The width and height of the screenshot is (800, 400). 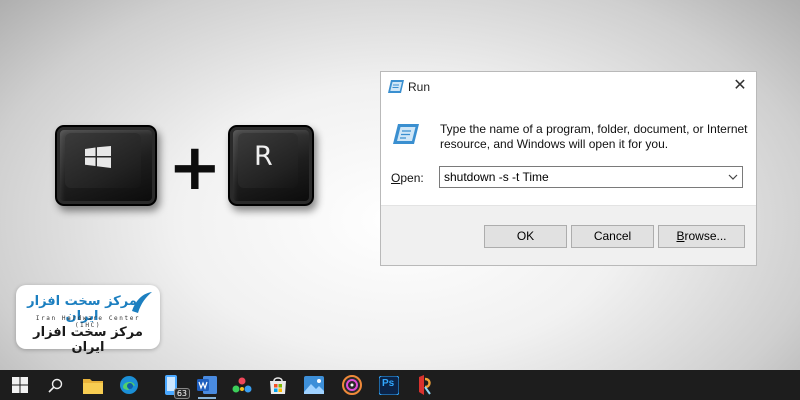 I want to click on r-key: R, so click(x=271, y=165).